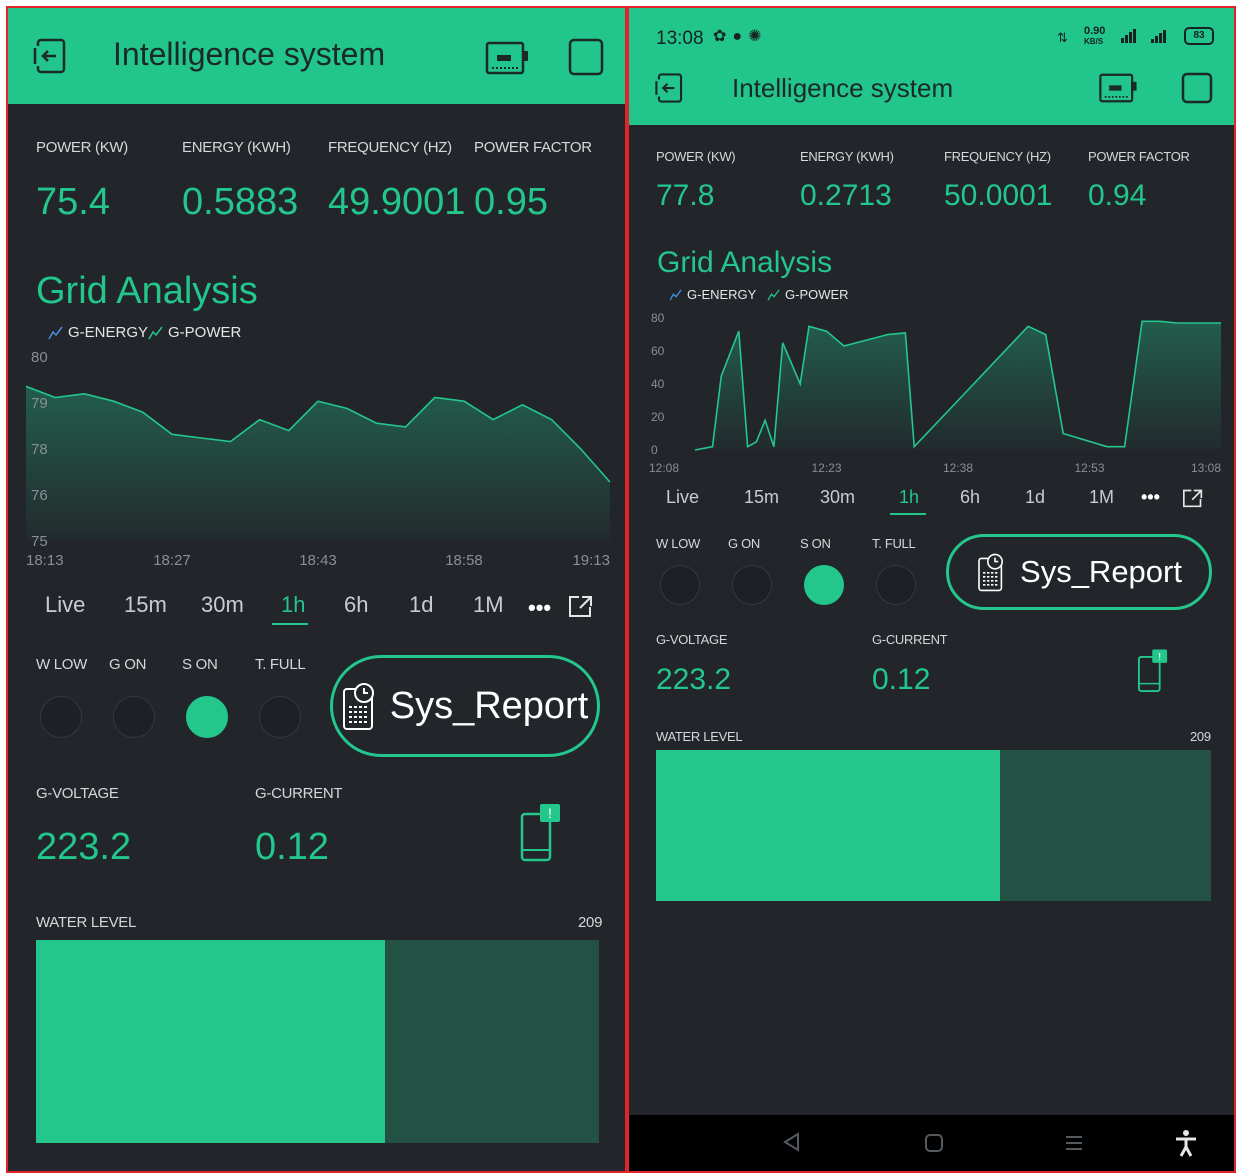  I want to click on grid-analysis-chart: 80 60 40 20 0 12:08 12:23 12:38 12:53 13:08, so click(932, 391).